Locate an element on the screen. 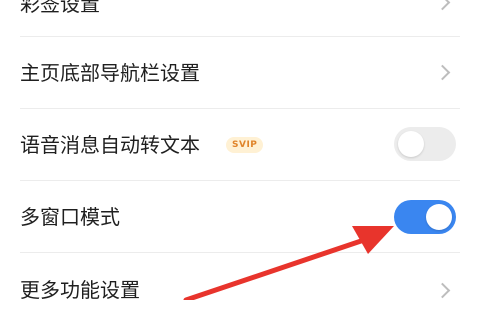 This screenshot has height=323, width=480. settings-item-label: 更多功能设置 is located at coordinates (80, 290).